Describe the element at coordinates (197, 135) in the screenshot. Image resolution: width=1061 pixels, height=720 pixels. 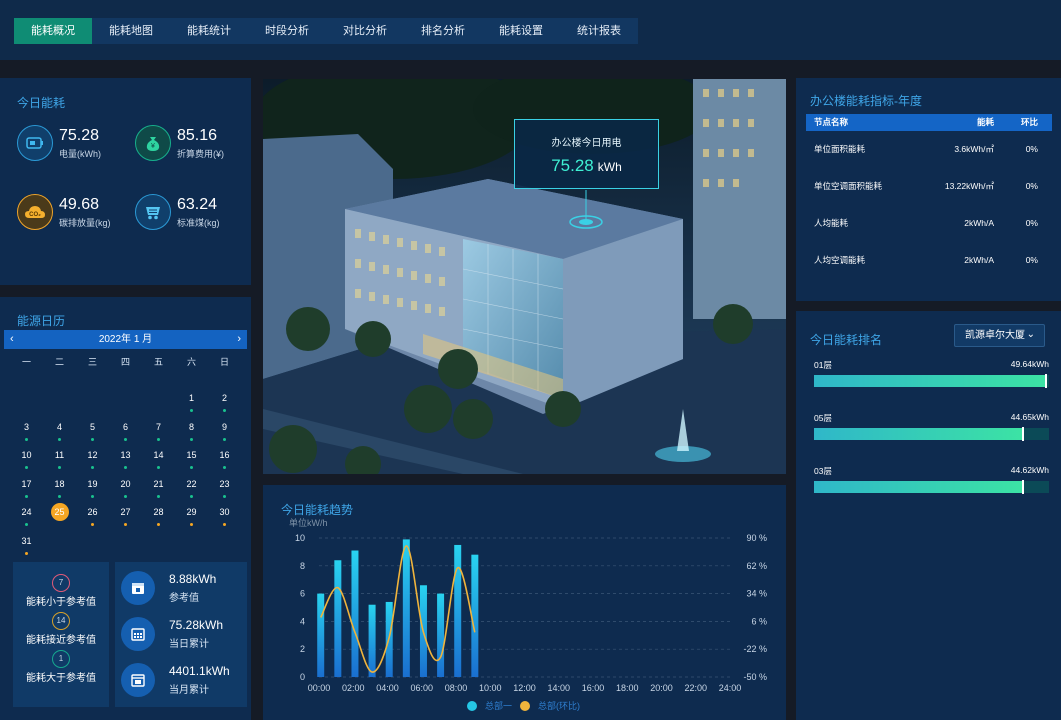
I see `kpi-value: 85.16` at that location.